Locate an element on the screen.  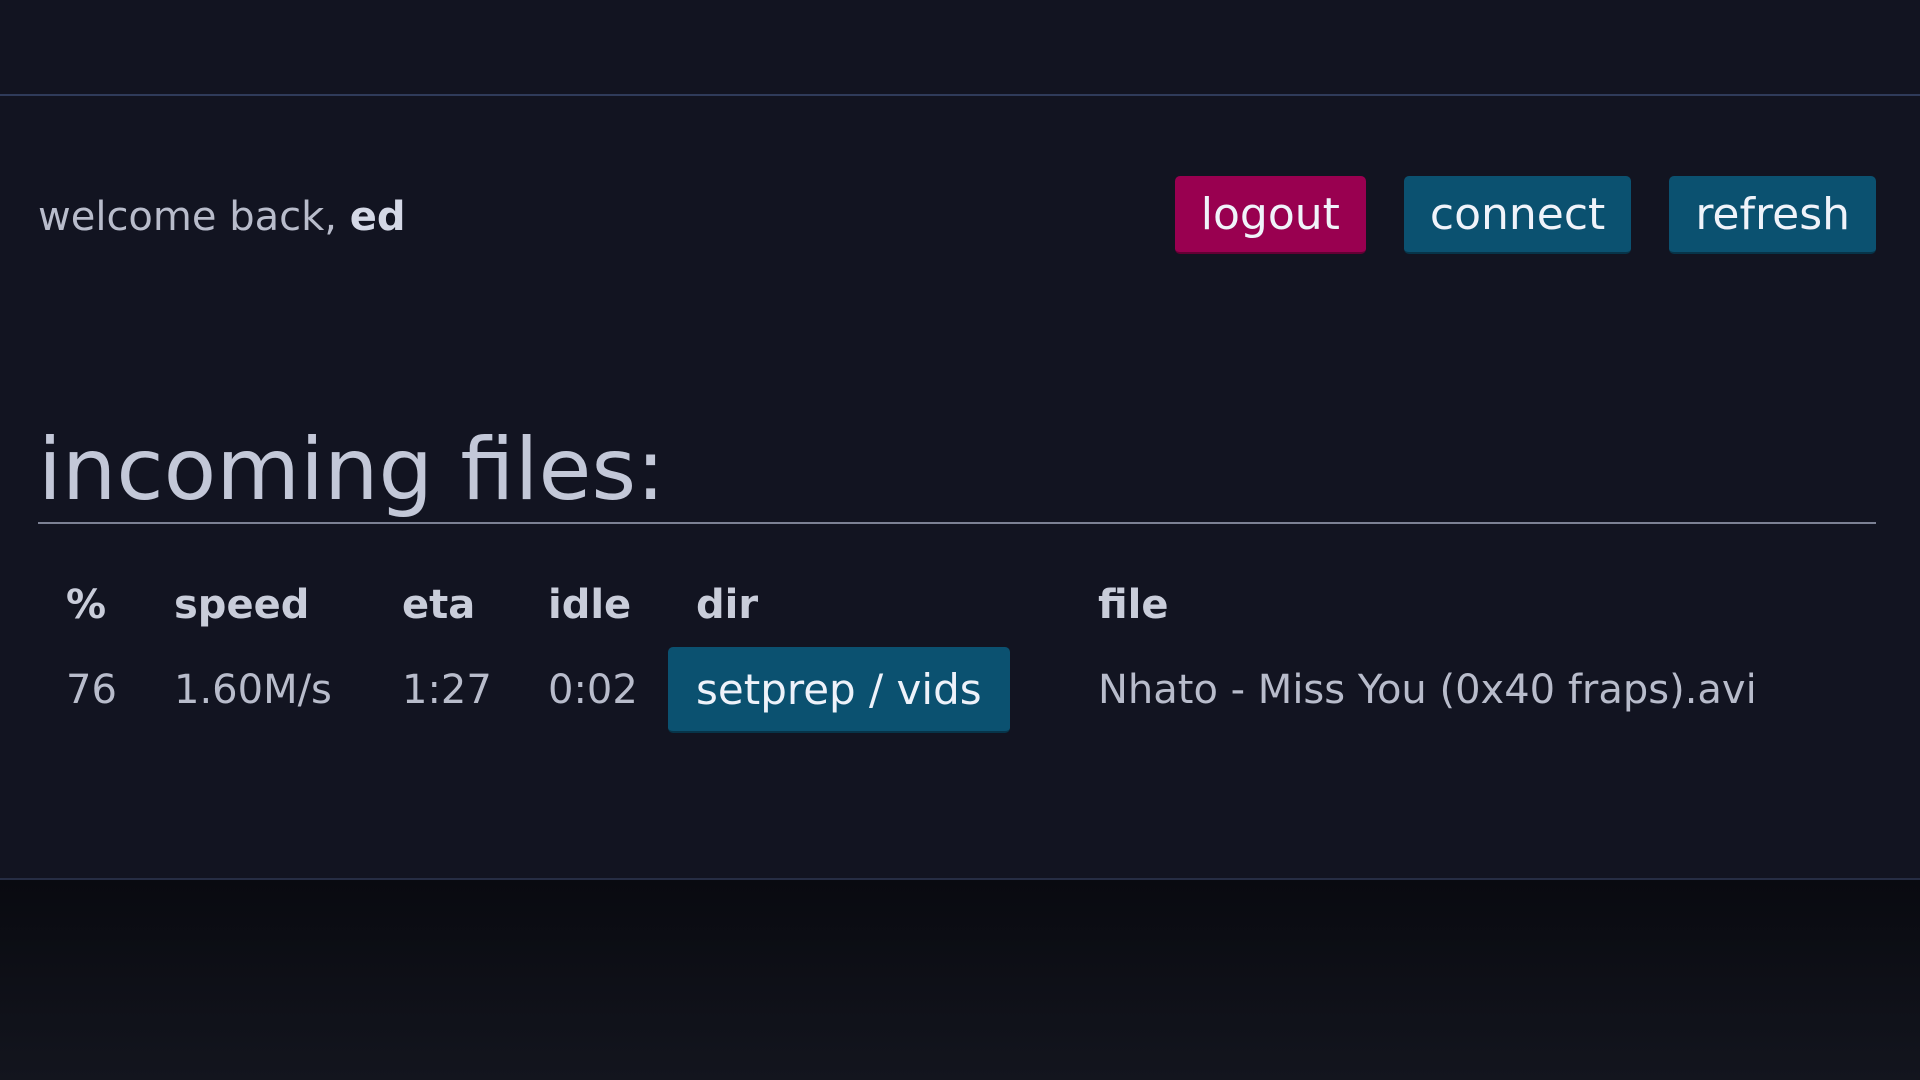
row-eta: 1:27 is located at coordinates (447, 690).